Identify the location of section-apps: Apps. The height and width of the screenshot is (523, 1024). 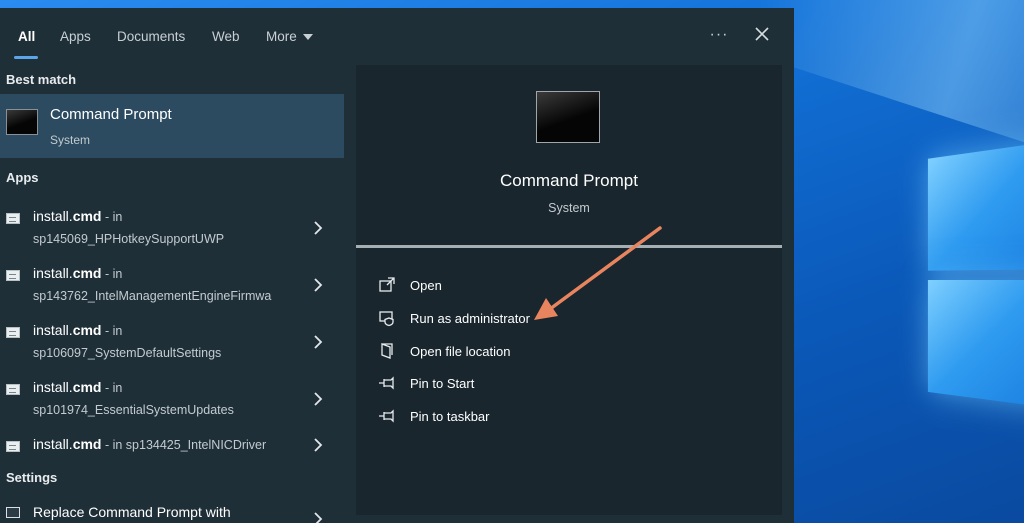
(22, 177).